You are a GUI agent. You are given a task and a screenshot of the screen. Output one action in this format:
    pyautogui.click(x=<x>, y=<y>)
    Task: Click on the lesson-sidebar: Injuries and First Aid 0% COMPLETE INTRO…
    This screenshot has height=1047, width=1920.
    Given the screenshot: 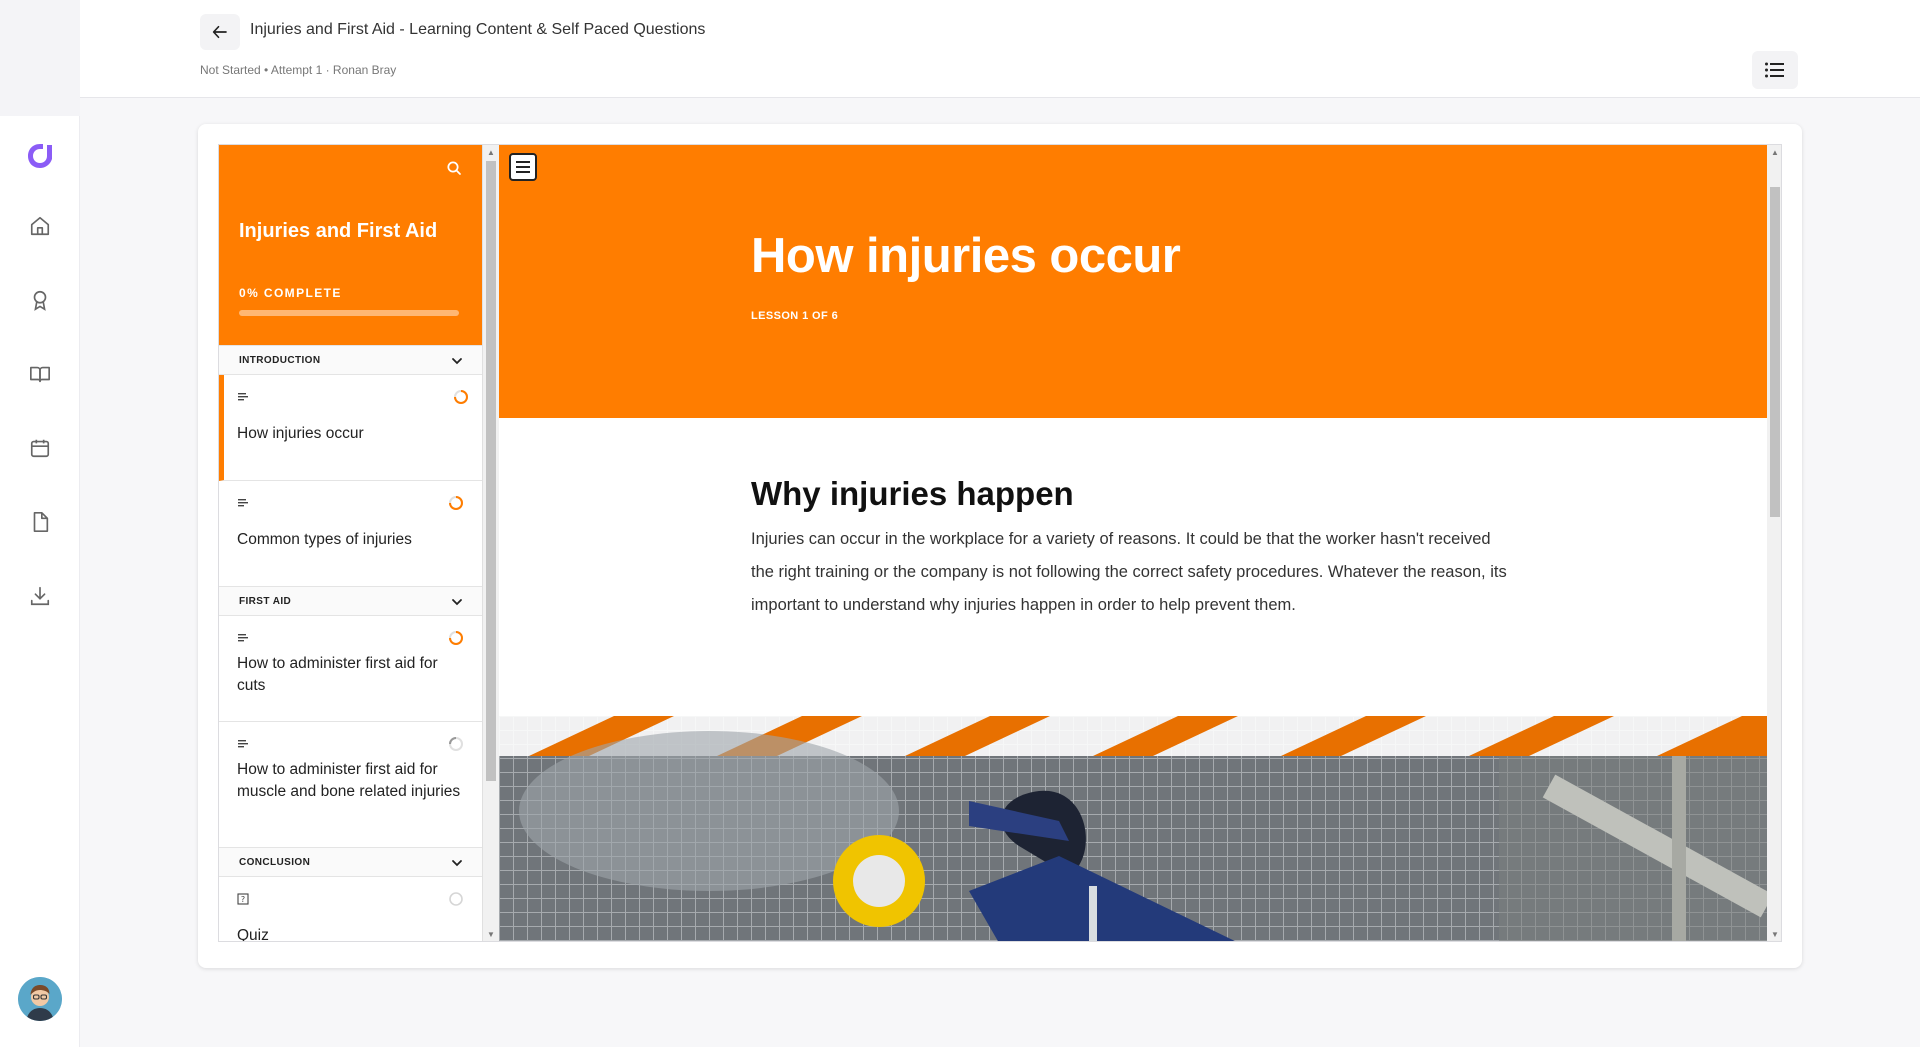 What is the action you would take?
    pyautogui.click(x=351, y=543)
    